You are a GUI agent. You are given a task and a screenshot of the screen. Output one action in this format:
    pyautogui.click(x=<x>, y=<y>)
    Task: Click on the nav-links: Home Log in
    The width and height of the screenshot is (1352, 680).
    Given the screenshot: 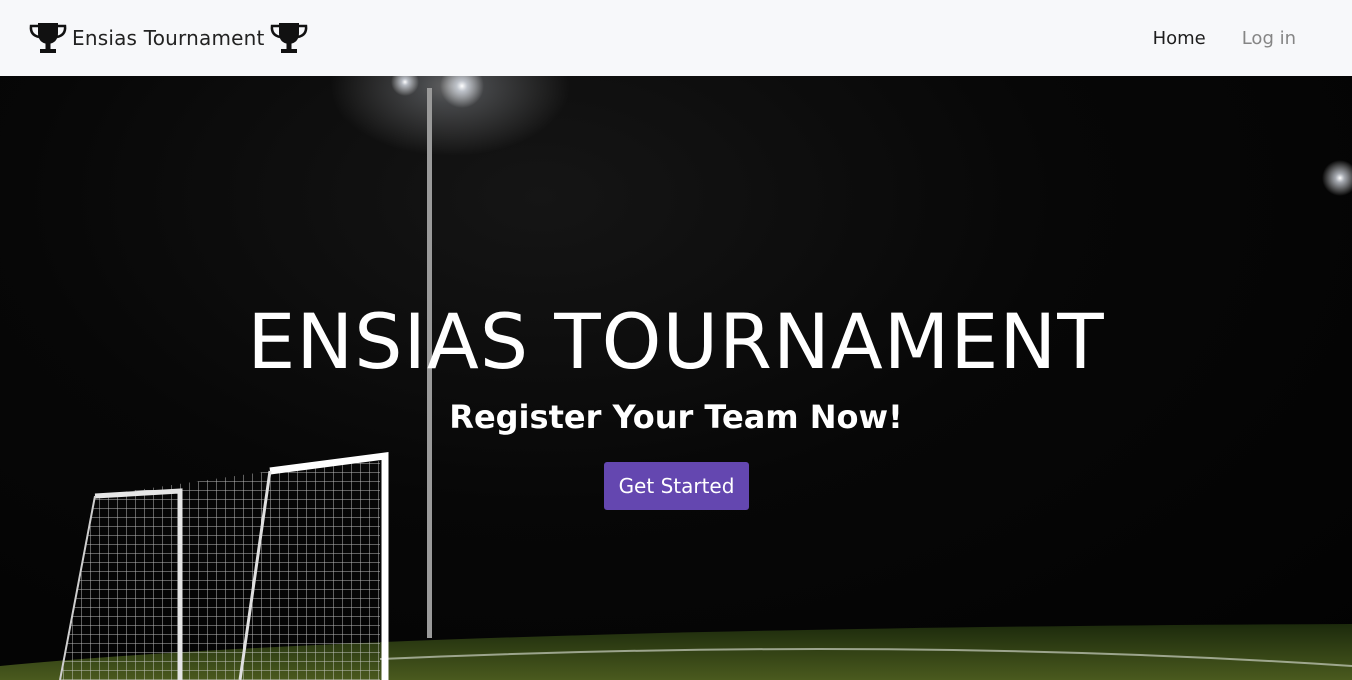 What is the action you would take?
    pyautogui.click(x=1224, y=38)
    